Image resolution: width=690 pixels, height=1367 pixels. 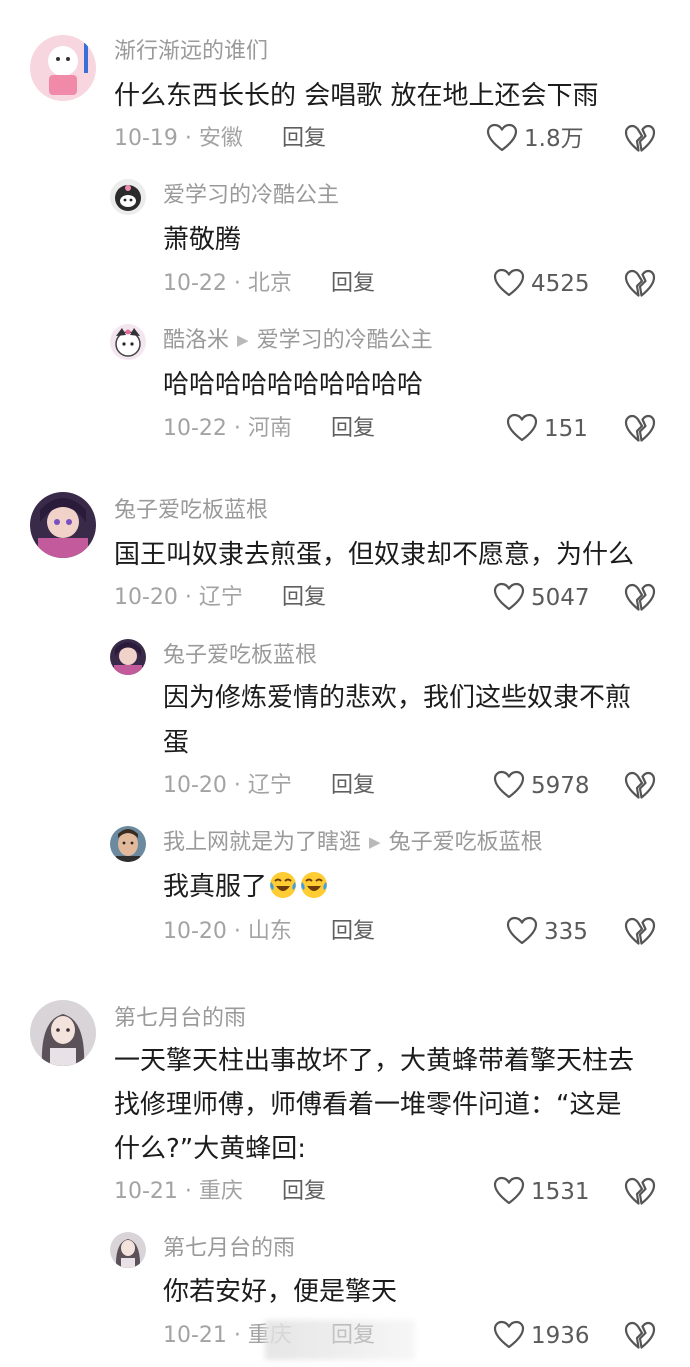 I want to click on watermark-overlay, so click(x=340, y=1340).